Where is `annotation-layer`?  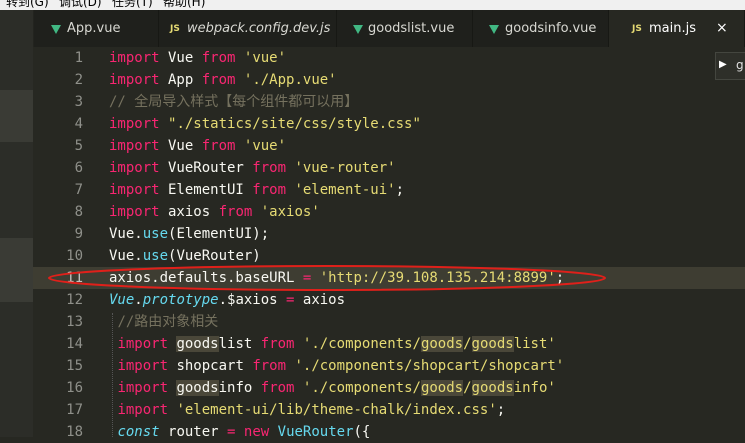 annotation-layer is located at coordinates (327, 278).